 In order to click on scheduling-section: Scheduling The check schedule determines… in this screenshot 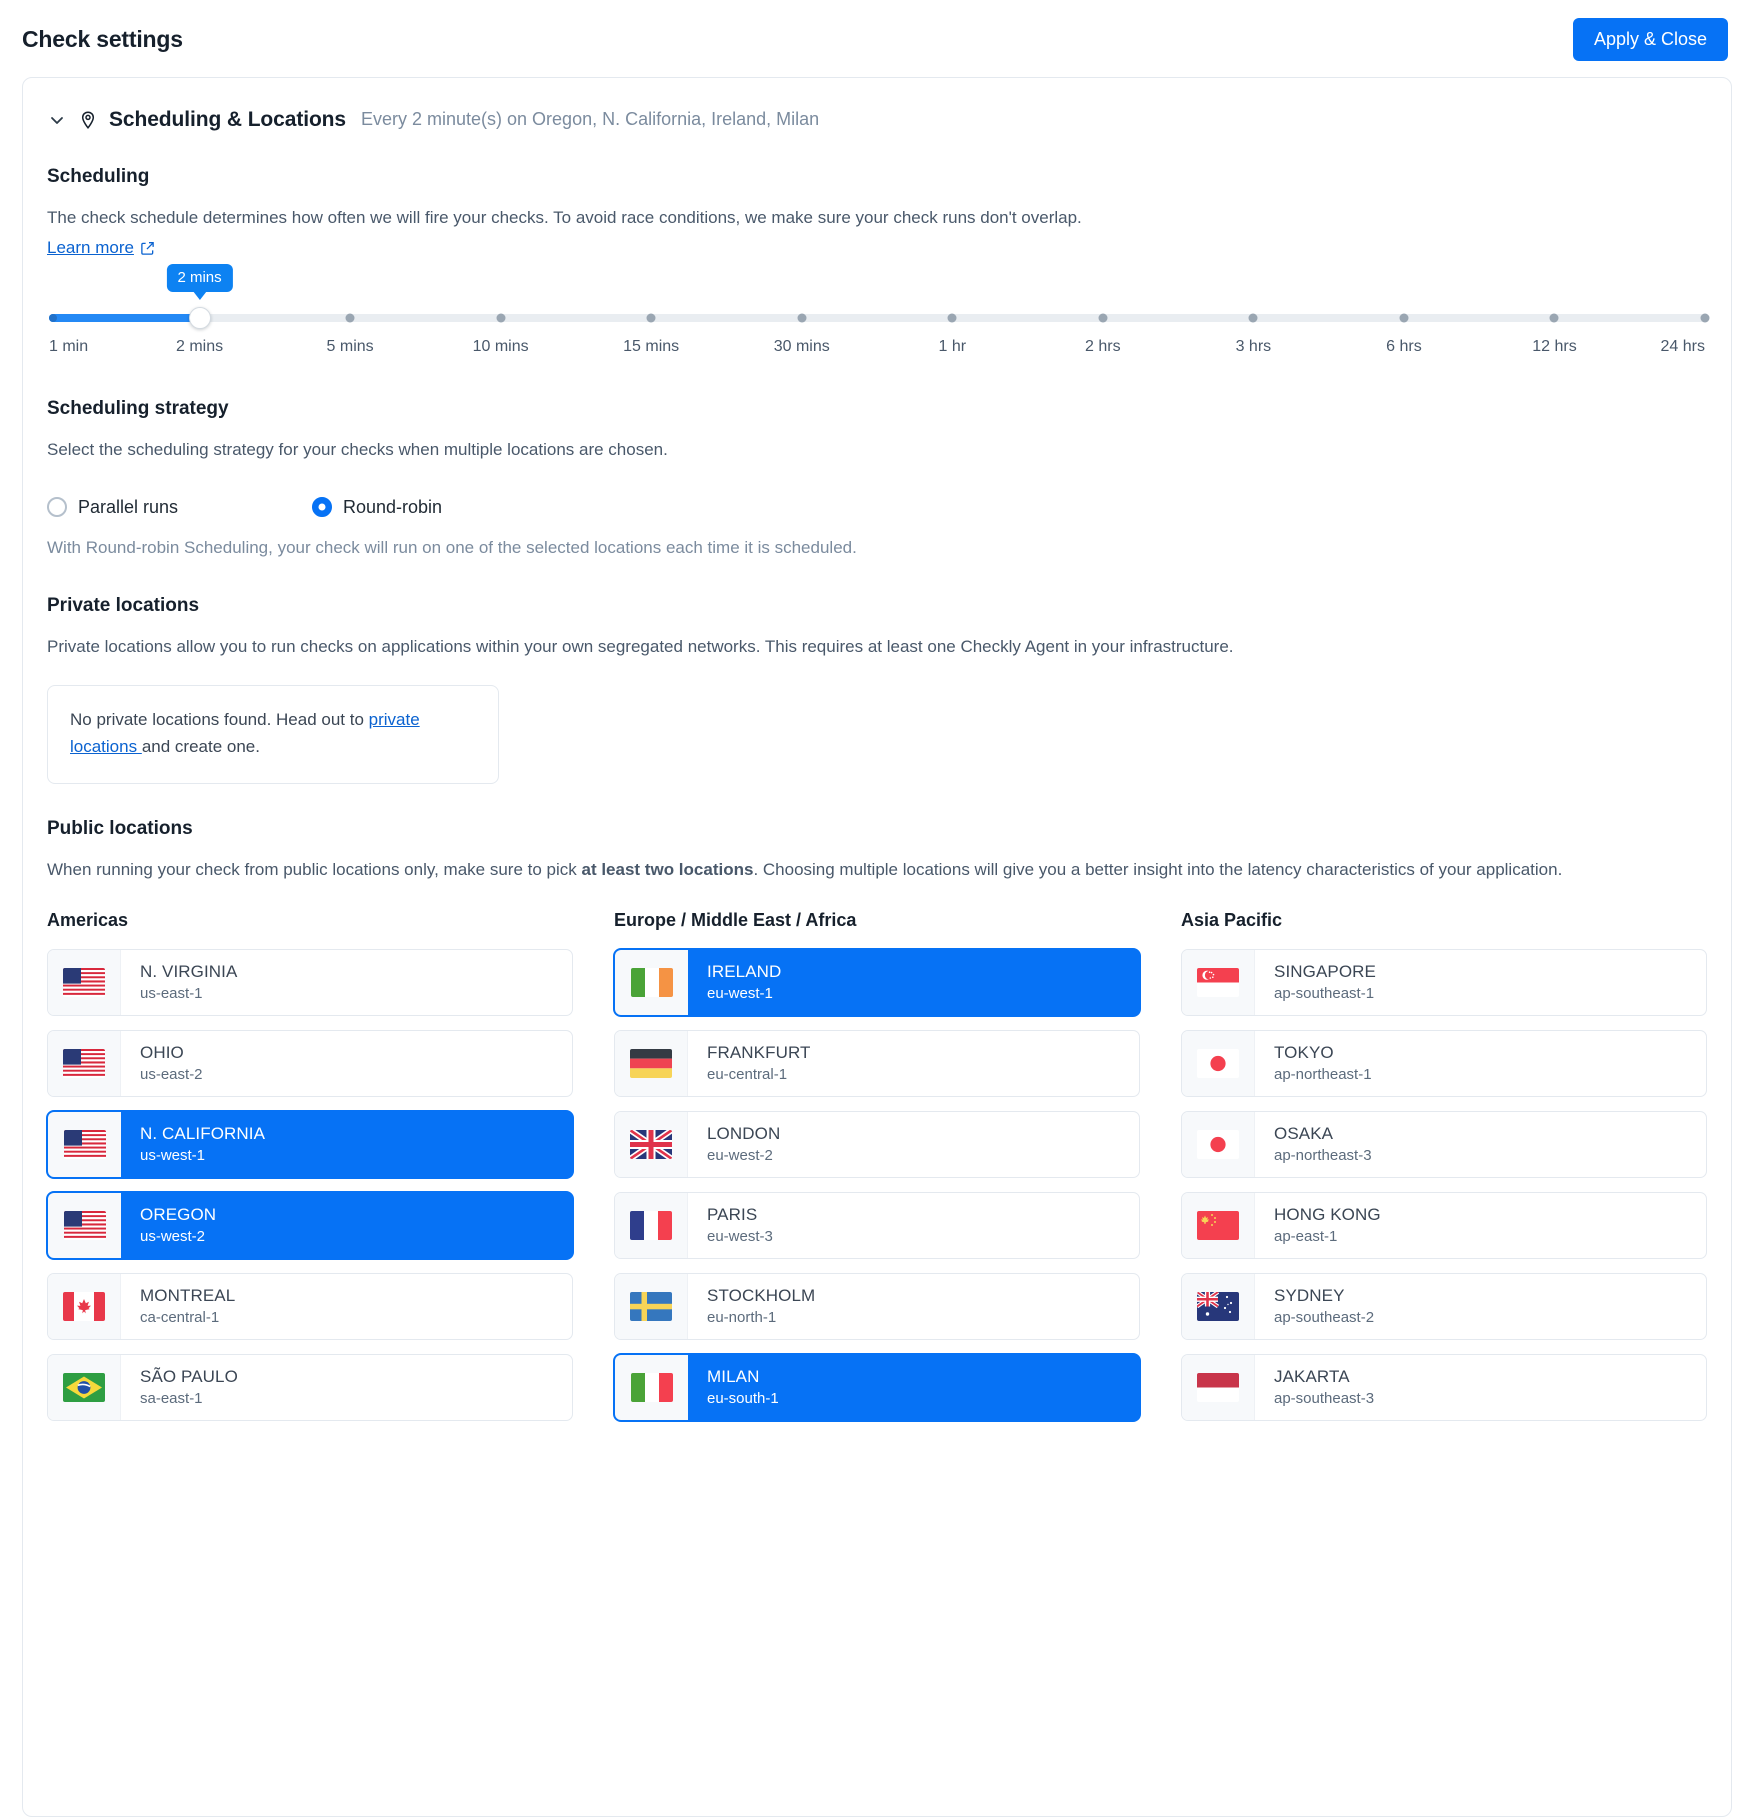, I will do `click(877, 265)`.